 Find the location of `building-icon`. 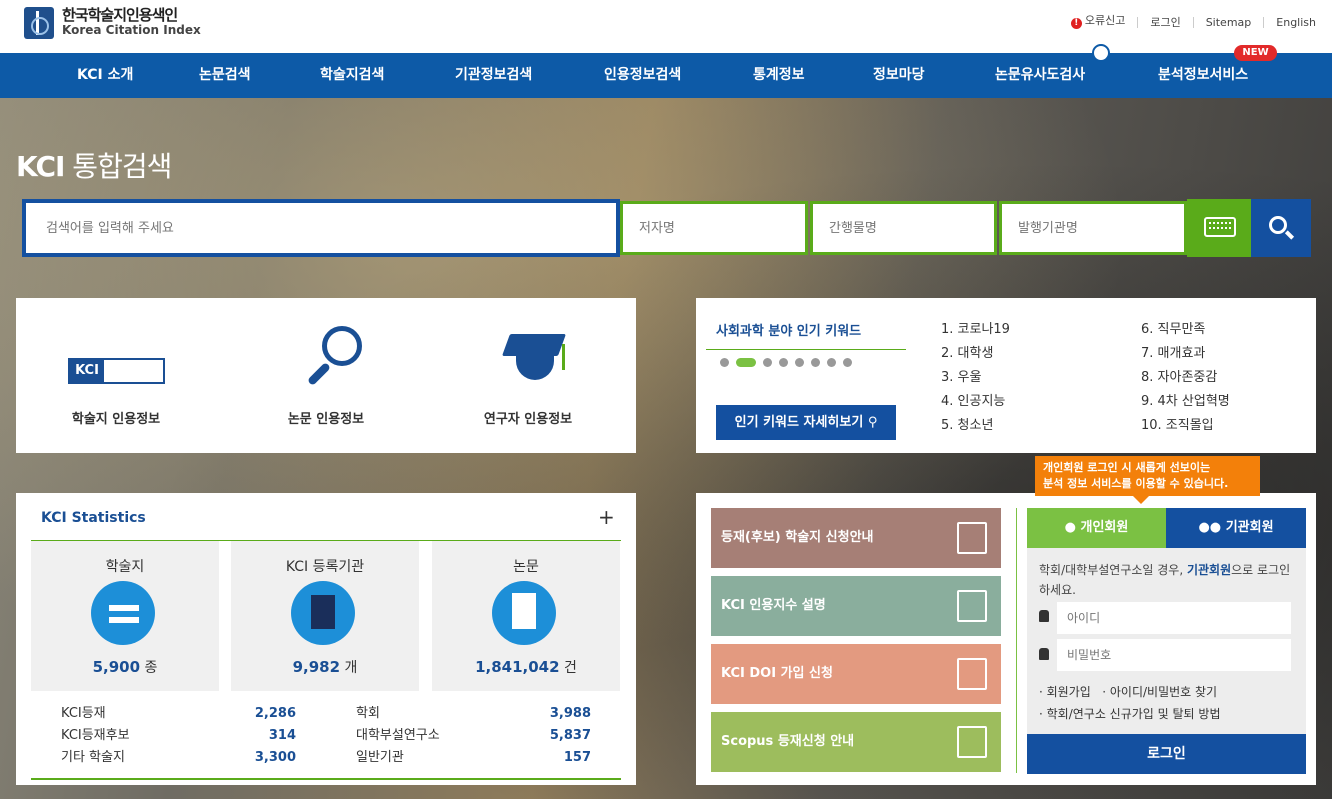

building-icon is located at coordinates (323, 613).